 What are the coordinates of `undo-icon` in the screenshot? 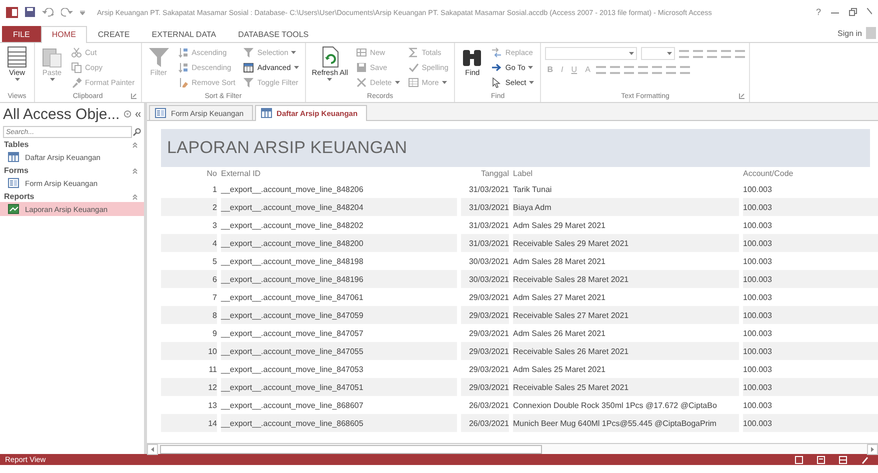 It's located at (48, 12).